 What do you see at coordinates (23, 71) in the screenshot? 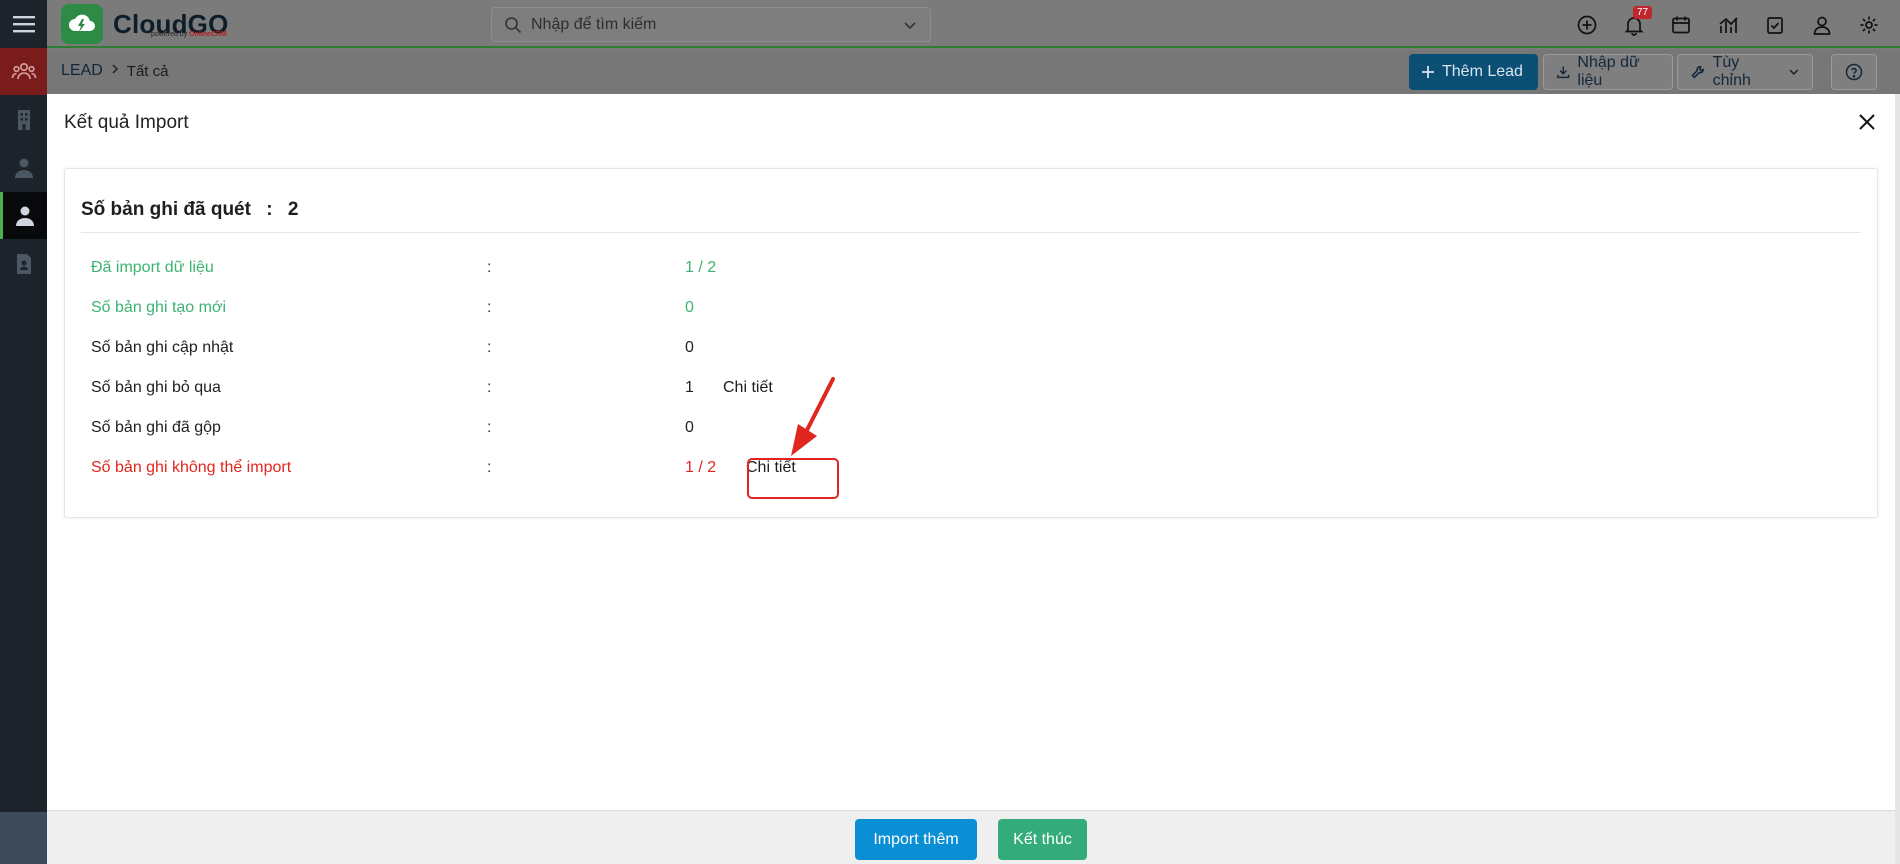
I see `users-group-icon` at bounding box center [23, 71].